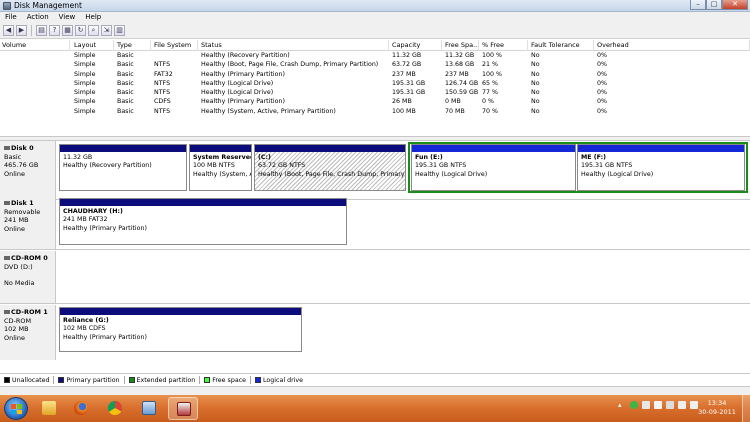 The image size is (750, 422). Describe the element at coordinates (35, 45) in the screenshot. I see `column-volume: Volume` at that location.